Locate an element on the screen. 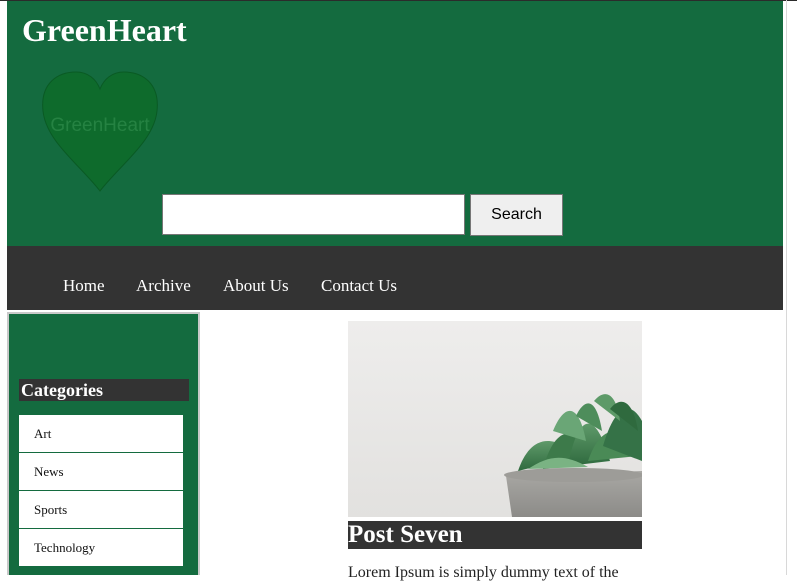 Image resolution: width=797 pixels, height=584 pixels. search-button: Search is located at coordinates (516, 215).